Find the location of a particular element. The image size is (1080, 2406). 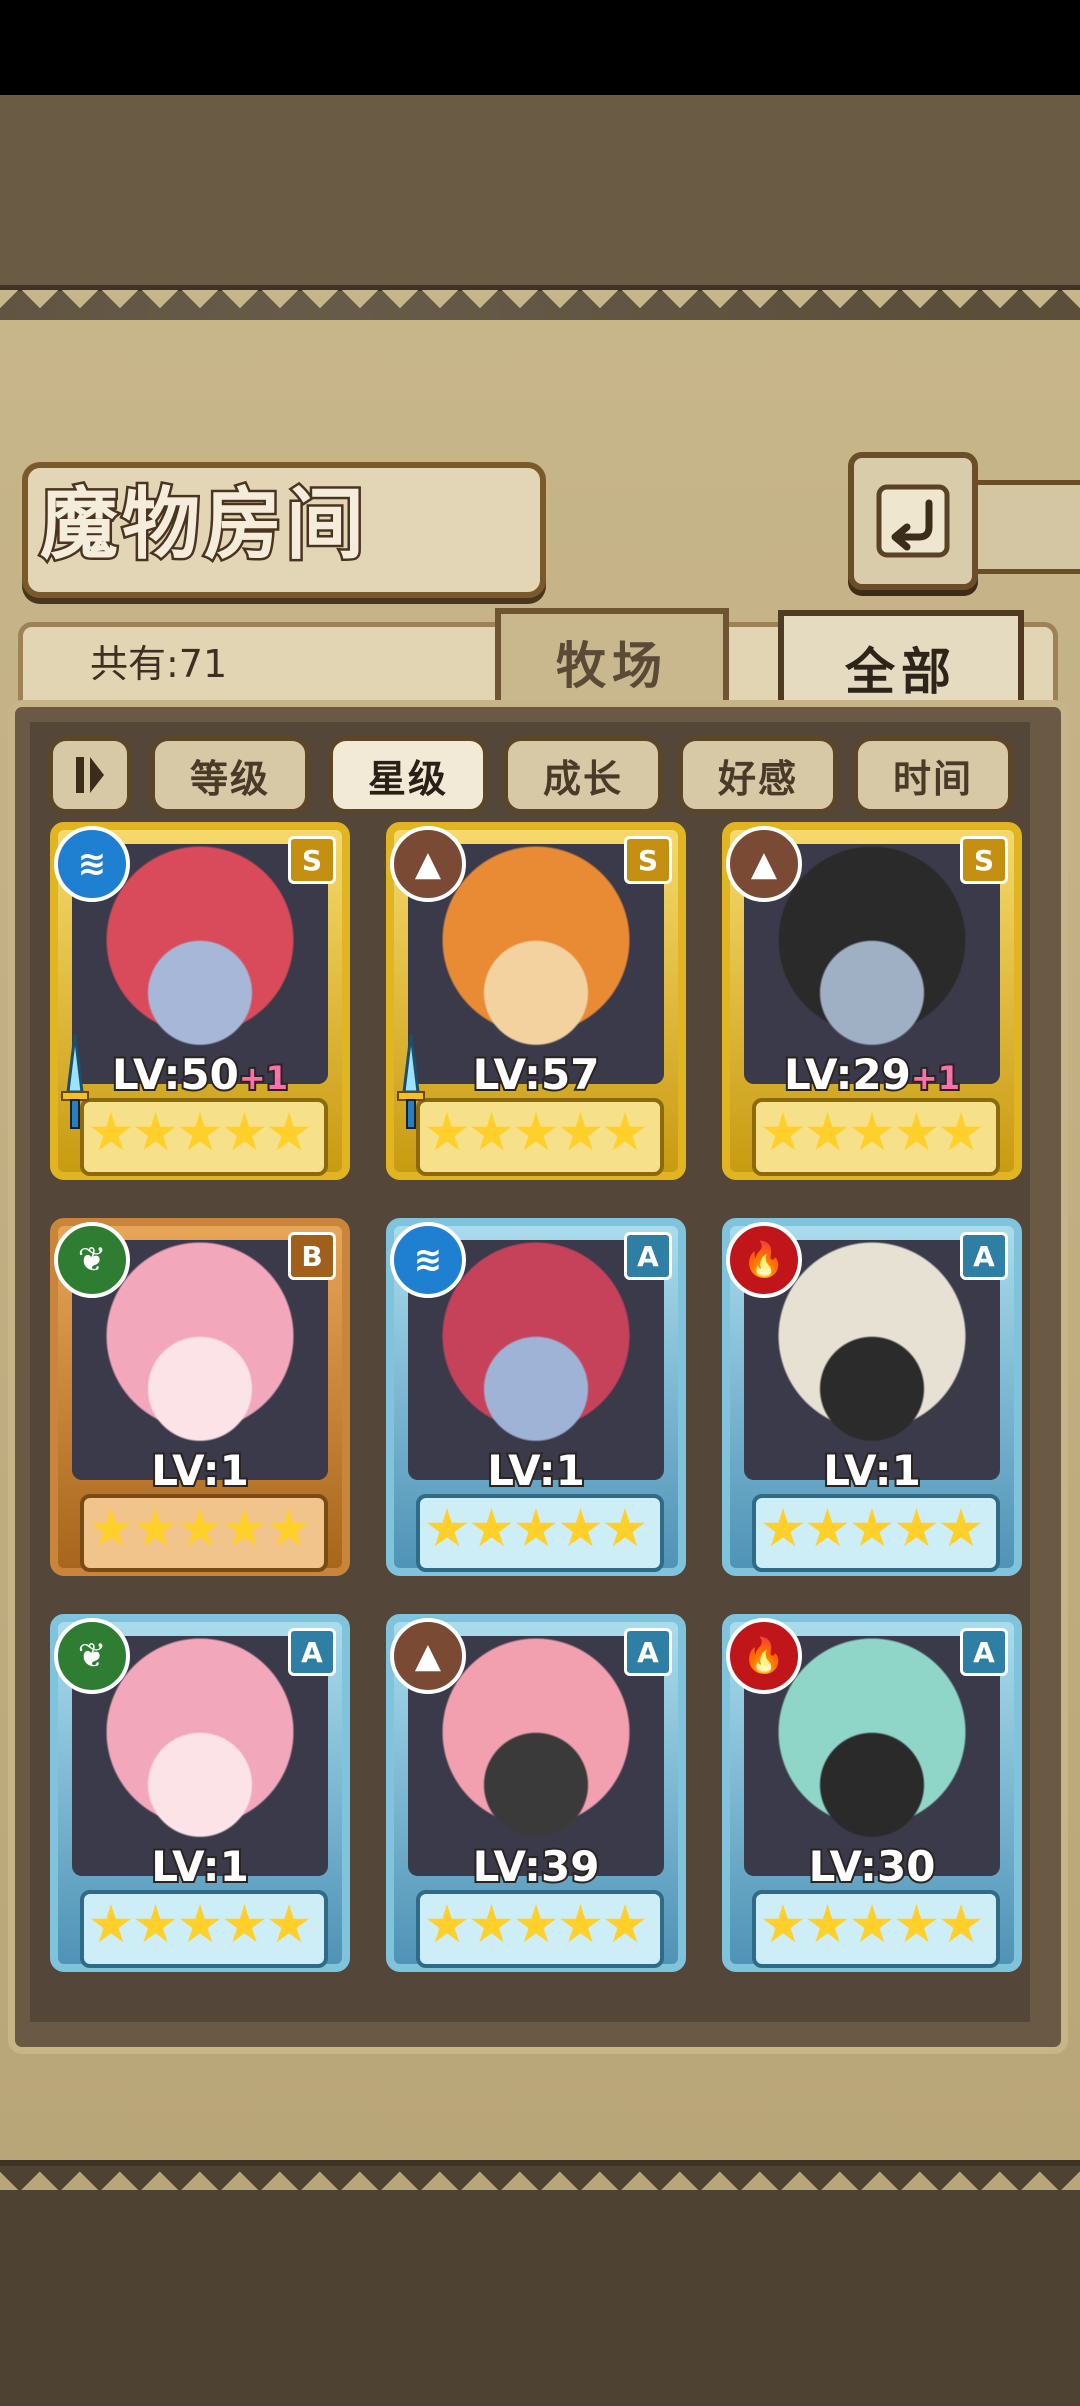

tab-farm: 牧场 is located at coordinates (612, 659).